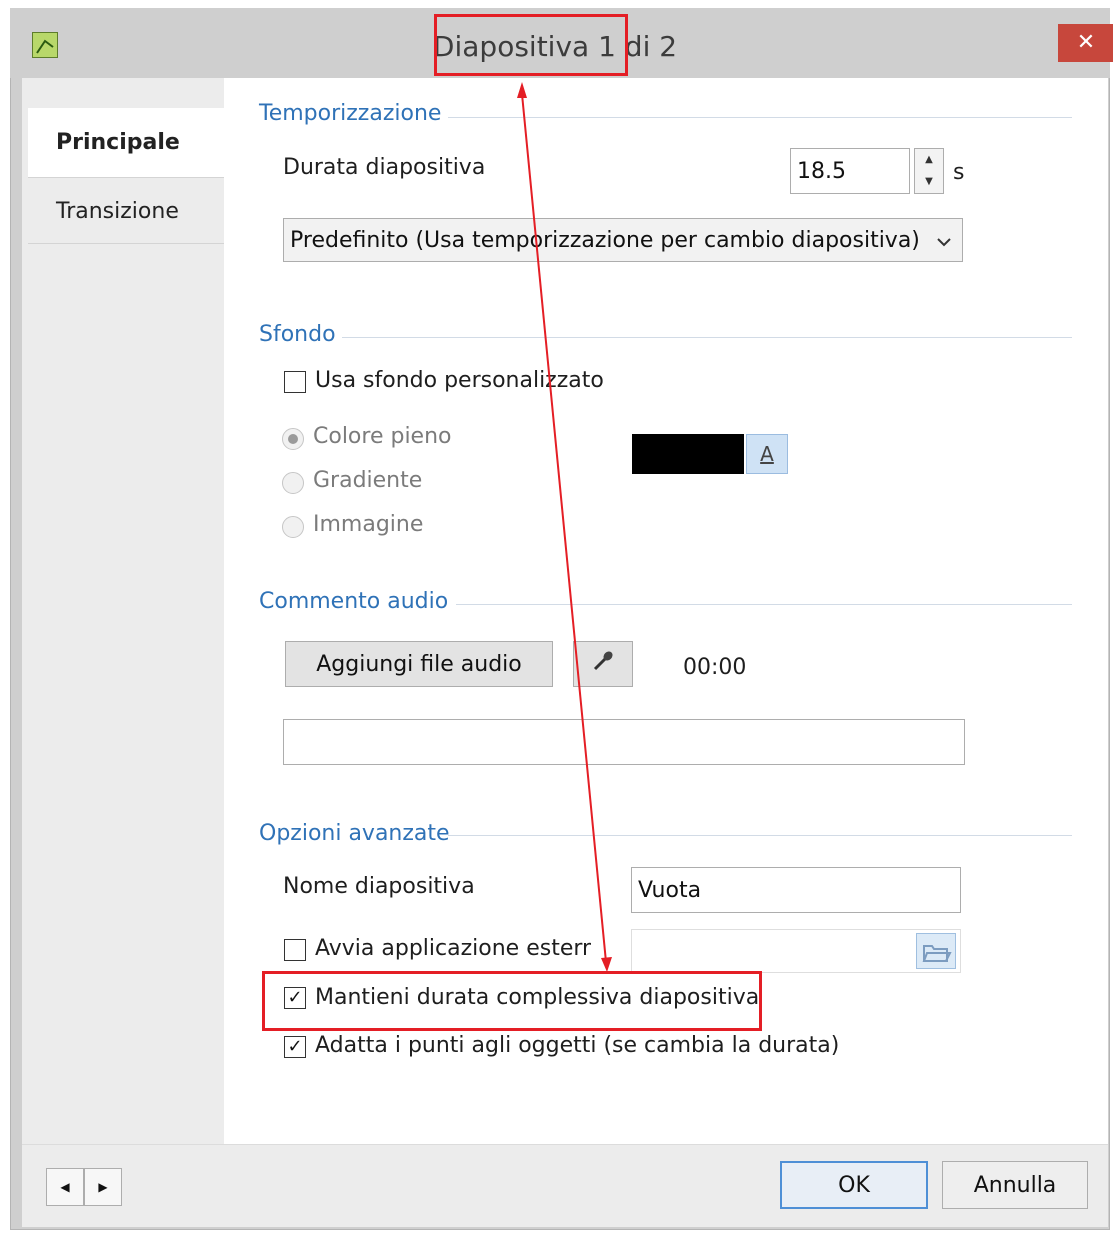  Describe the element at coordinates (564, 527) in the screenshot. I see `annotation-arrow` at that location.